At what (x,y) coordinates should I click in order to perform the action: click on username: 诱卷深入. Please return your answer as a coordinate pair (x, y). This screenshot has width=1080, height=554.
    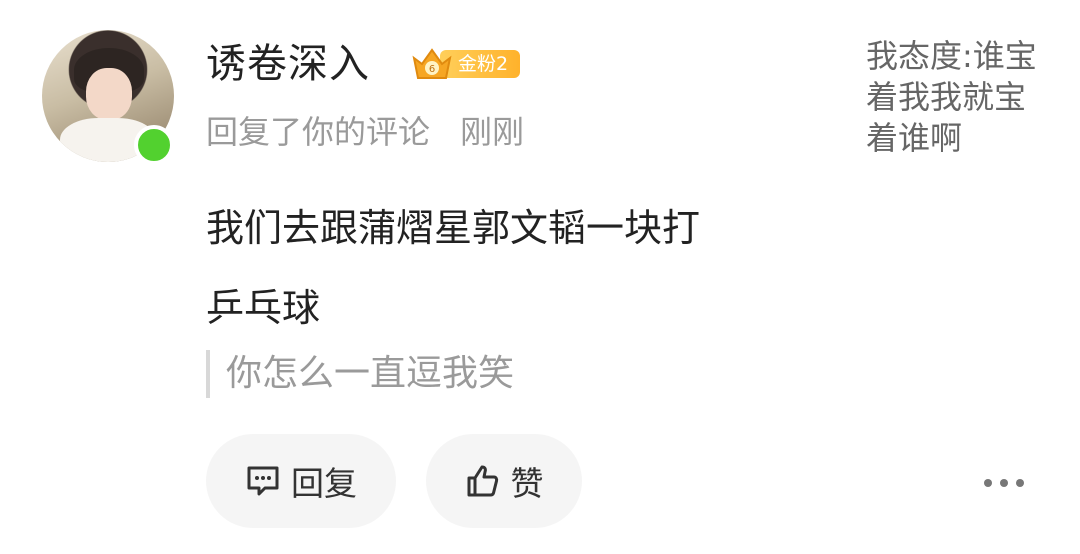
    Looking at the image, I should click on (288, 64).